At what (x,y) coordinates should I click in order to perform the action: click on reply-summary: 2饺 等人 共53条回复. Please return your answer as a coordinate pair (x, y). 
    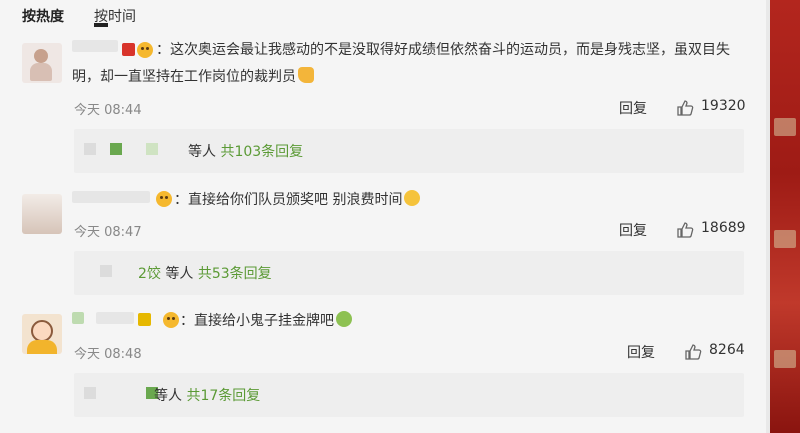
    Looking at the image, I should click on (205, 273).